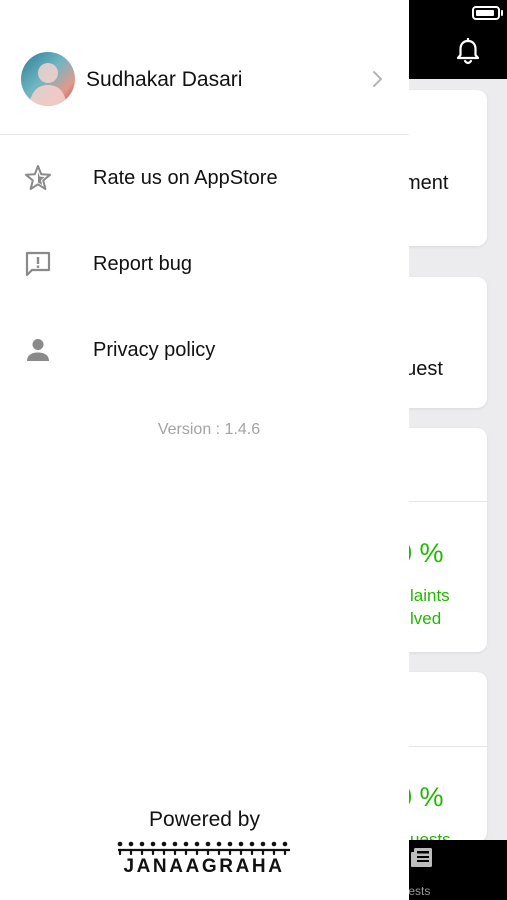 This screenshot has height=900, width=507. What do you see at coordinates (204, 264) in the screenshot?
I see `menu-item-report-bug: Report bug` at bounding box center [204, 264].